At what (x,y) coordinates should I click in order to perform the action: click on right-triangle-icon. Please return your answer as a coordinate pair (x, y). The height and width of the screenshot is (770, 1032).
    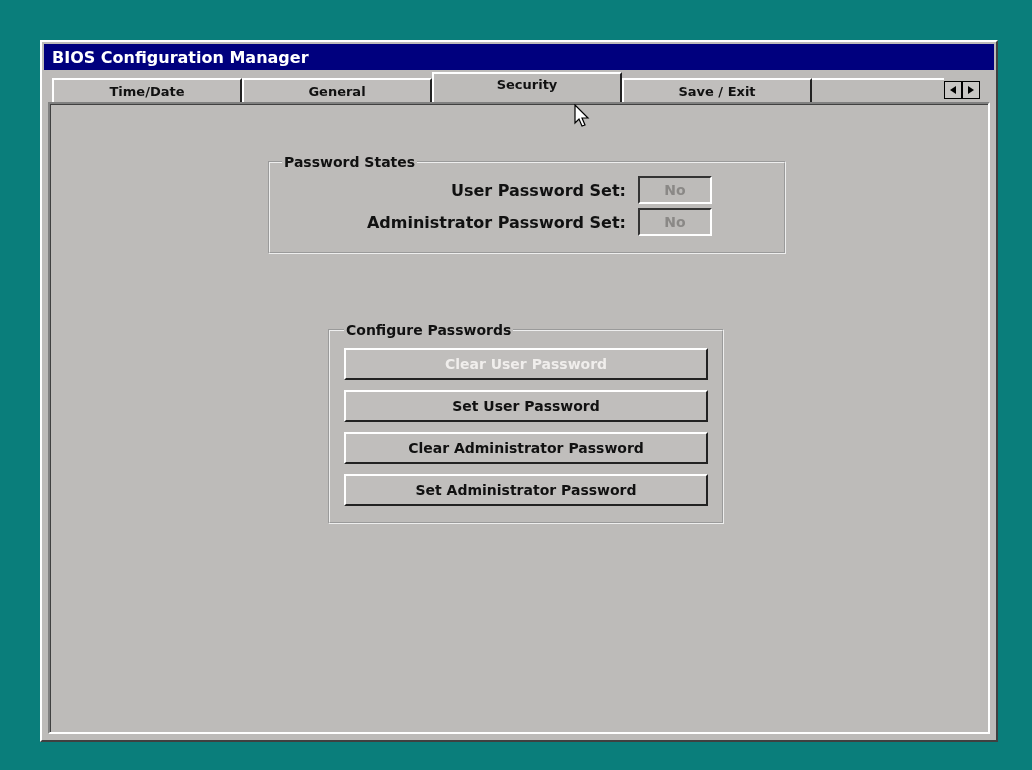
    Looking at the image, I should click on (971, 90).